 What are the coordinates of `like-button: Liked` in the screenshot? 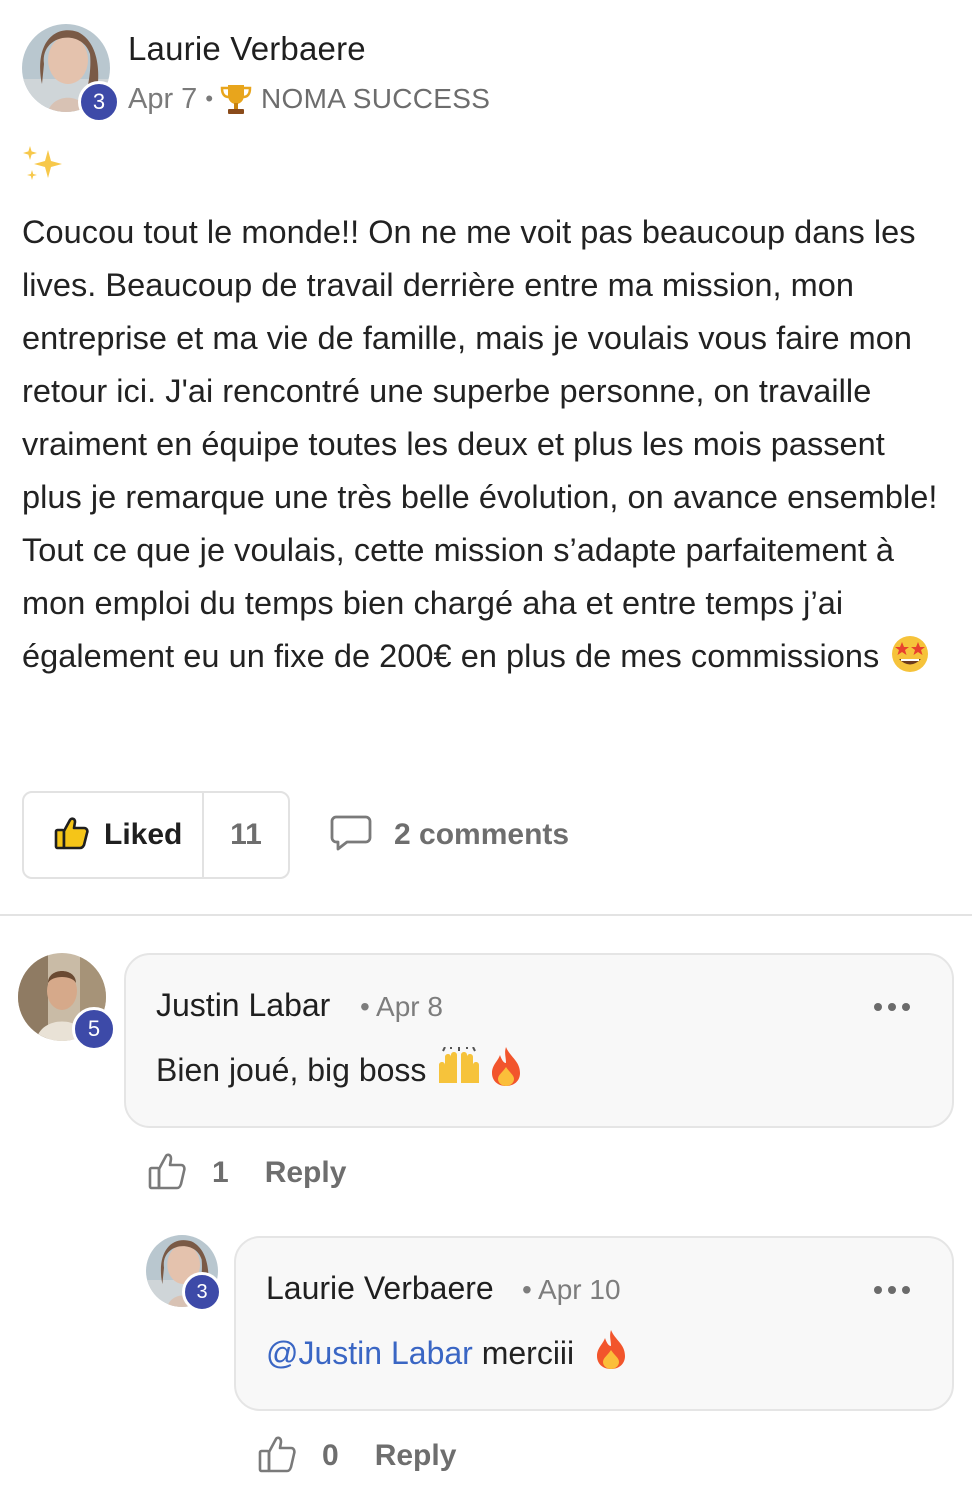 It's located at (114, 835).